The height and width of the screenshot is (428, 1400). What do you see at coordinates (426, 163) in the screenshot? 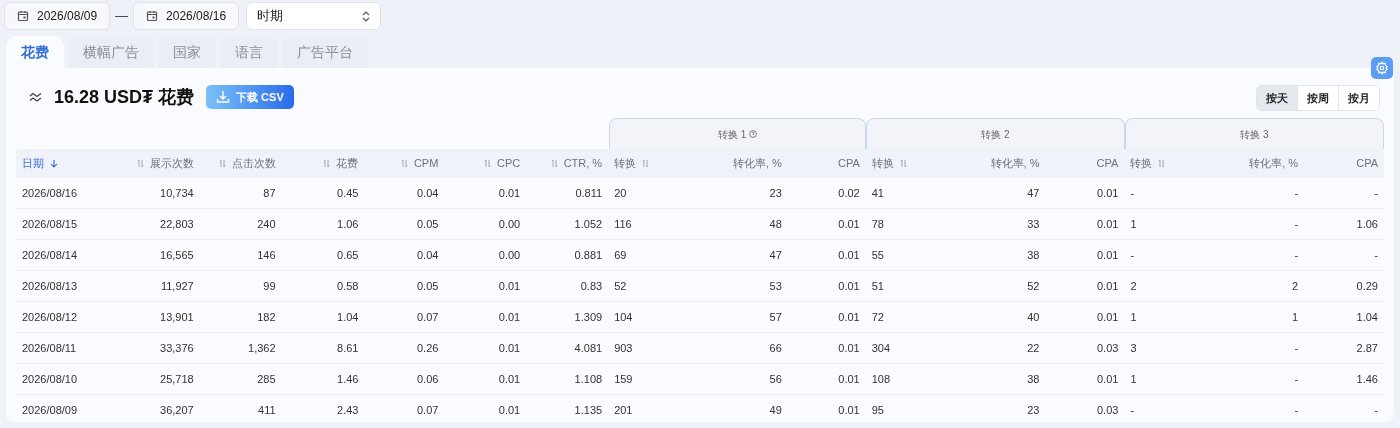
I see `column-header: CPM` at bounding box center [426, 163].